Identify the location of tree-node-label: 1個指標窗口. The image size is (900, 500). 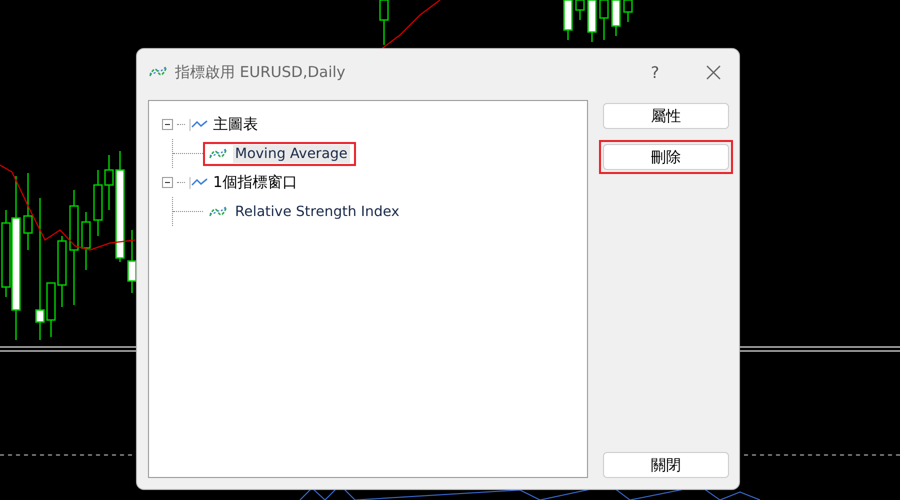
(255, 182).